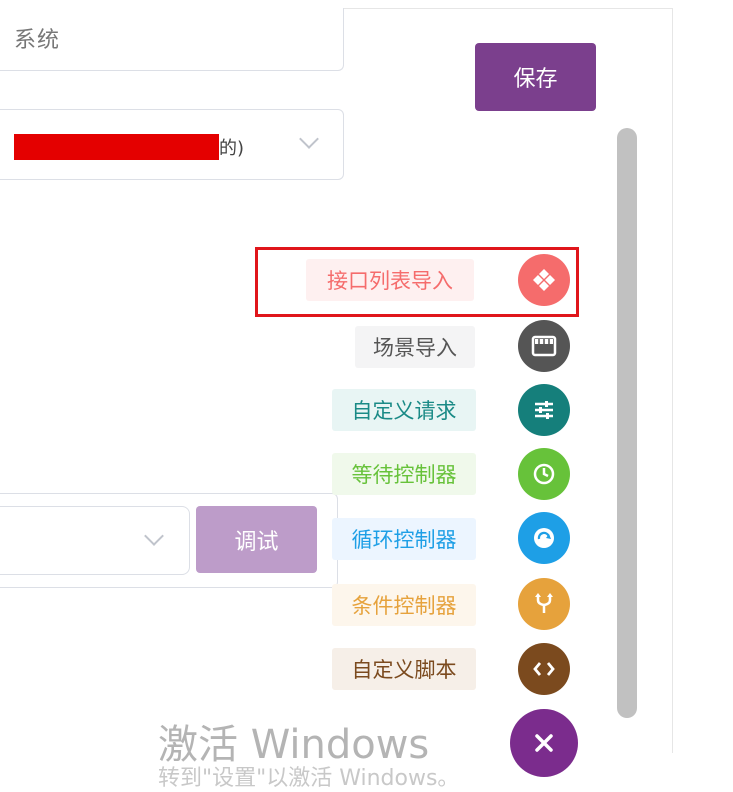 The width and height of the screenshot is (733, 792). I want to click on save-button: 保存, so click(535, 77).